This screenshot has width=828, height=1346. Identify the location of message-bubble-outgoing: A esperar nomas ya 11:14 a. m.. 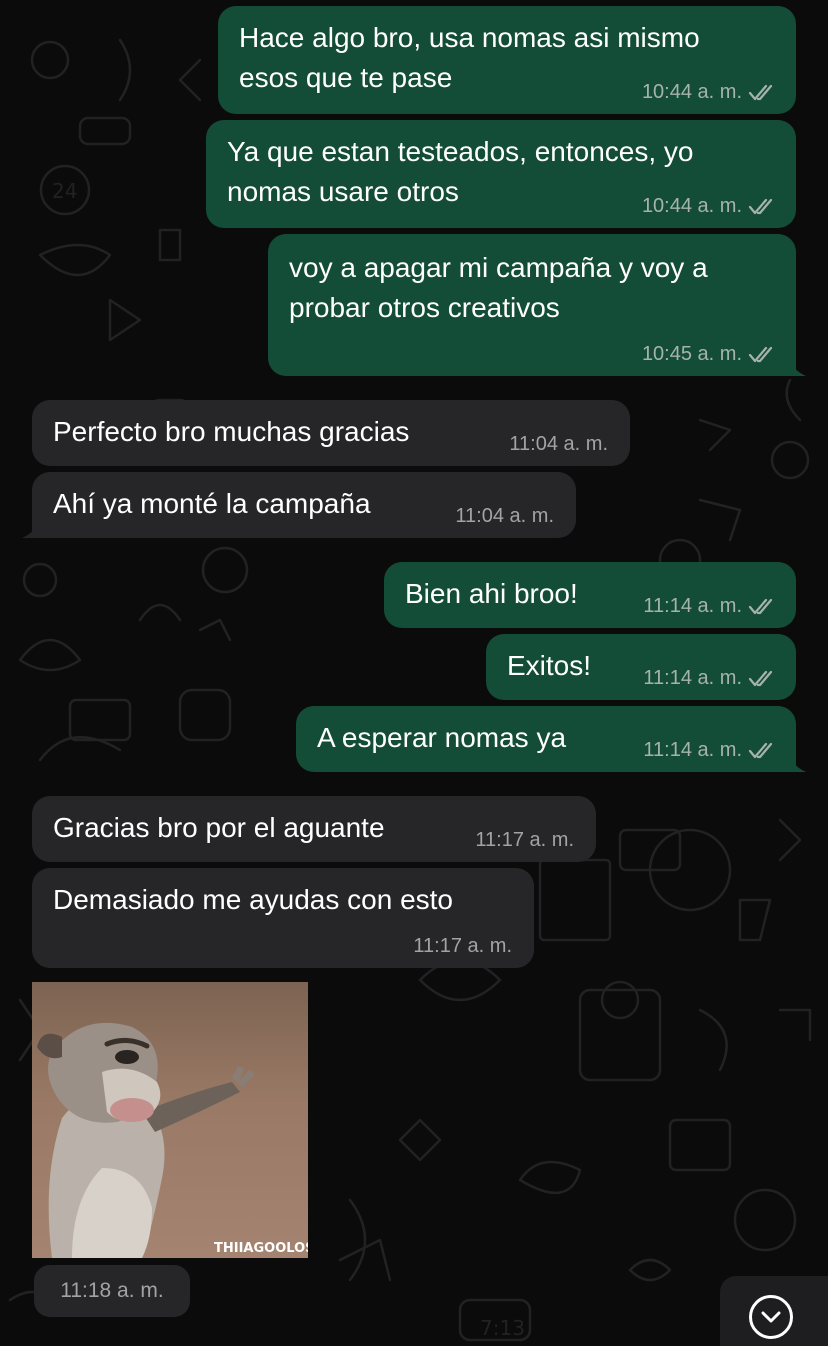
(551, 739).